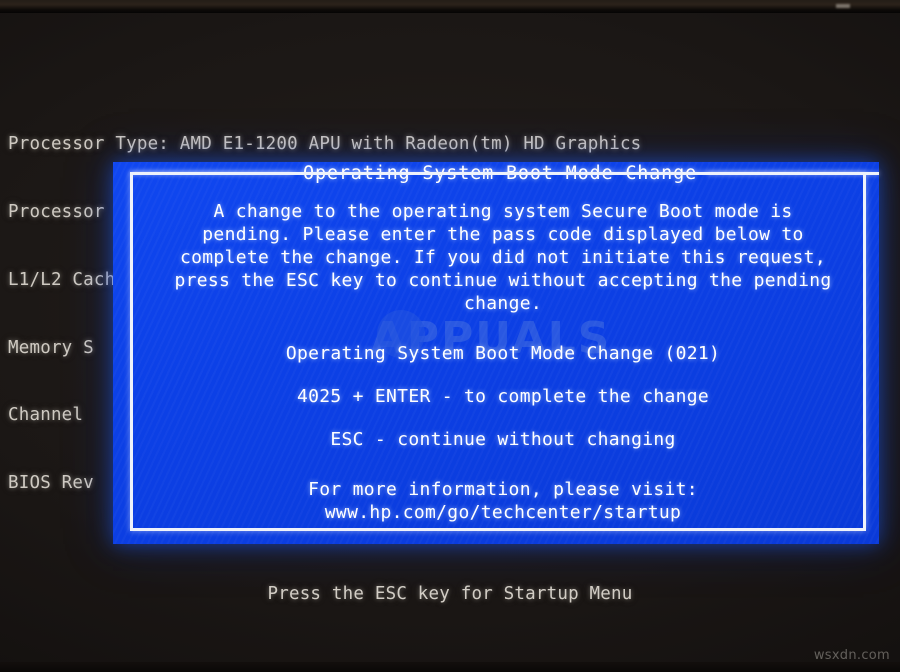  Describe the element at coordinates (503, 439) in the screenshot. I see `dialog-escape-line: ESC - continue without changing` at that location.